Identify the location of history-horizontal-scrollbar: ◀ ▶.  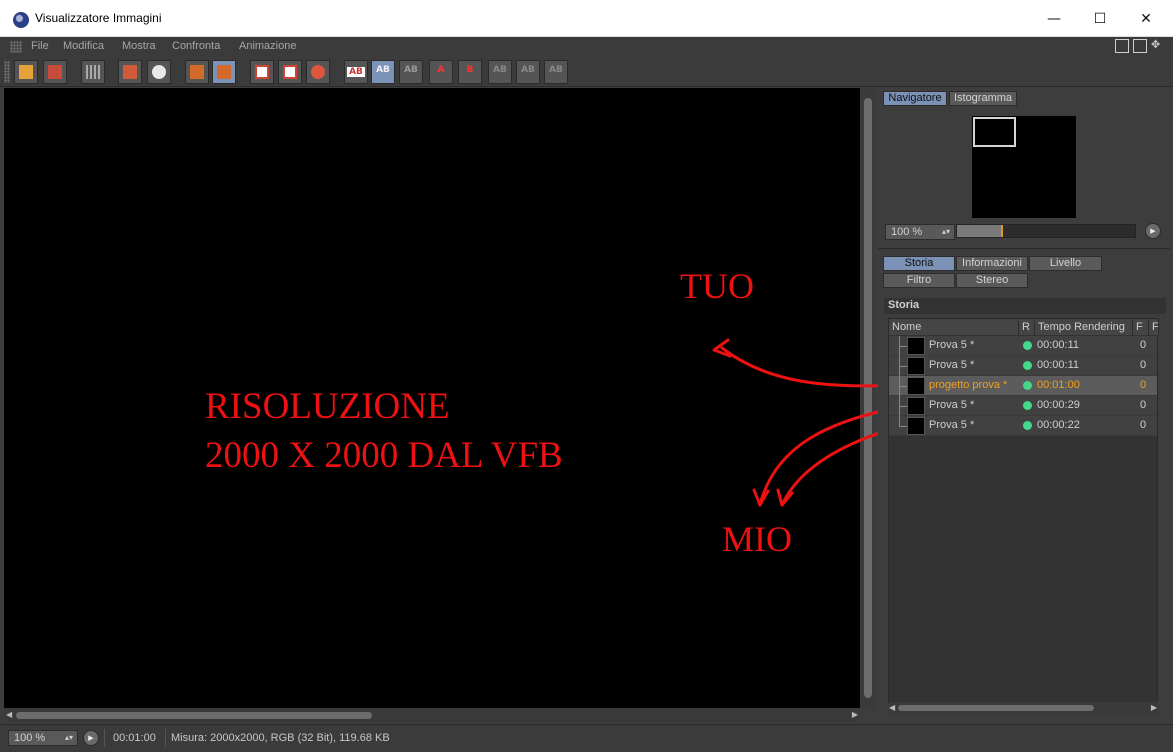
(1023, 708).